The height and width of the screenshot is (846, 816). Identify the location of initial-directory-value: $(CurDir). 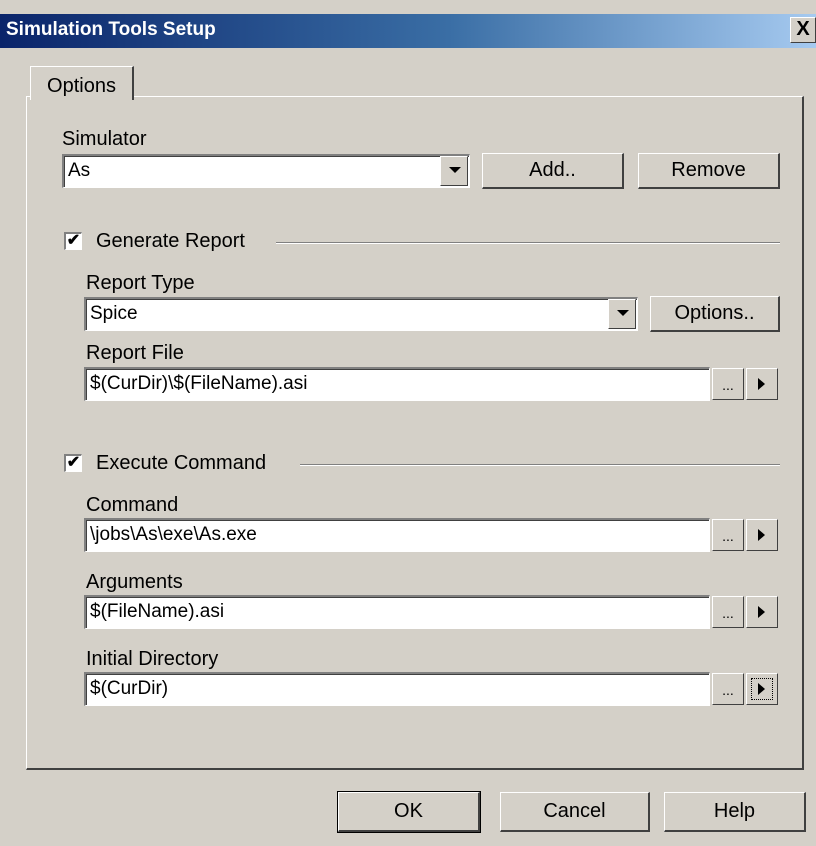
(129, 688).